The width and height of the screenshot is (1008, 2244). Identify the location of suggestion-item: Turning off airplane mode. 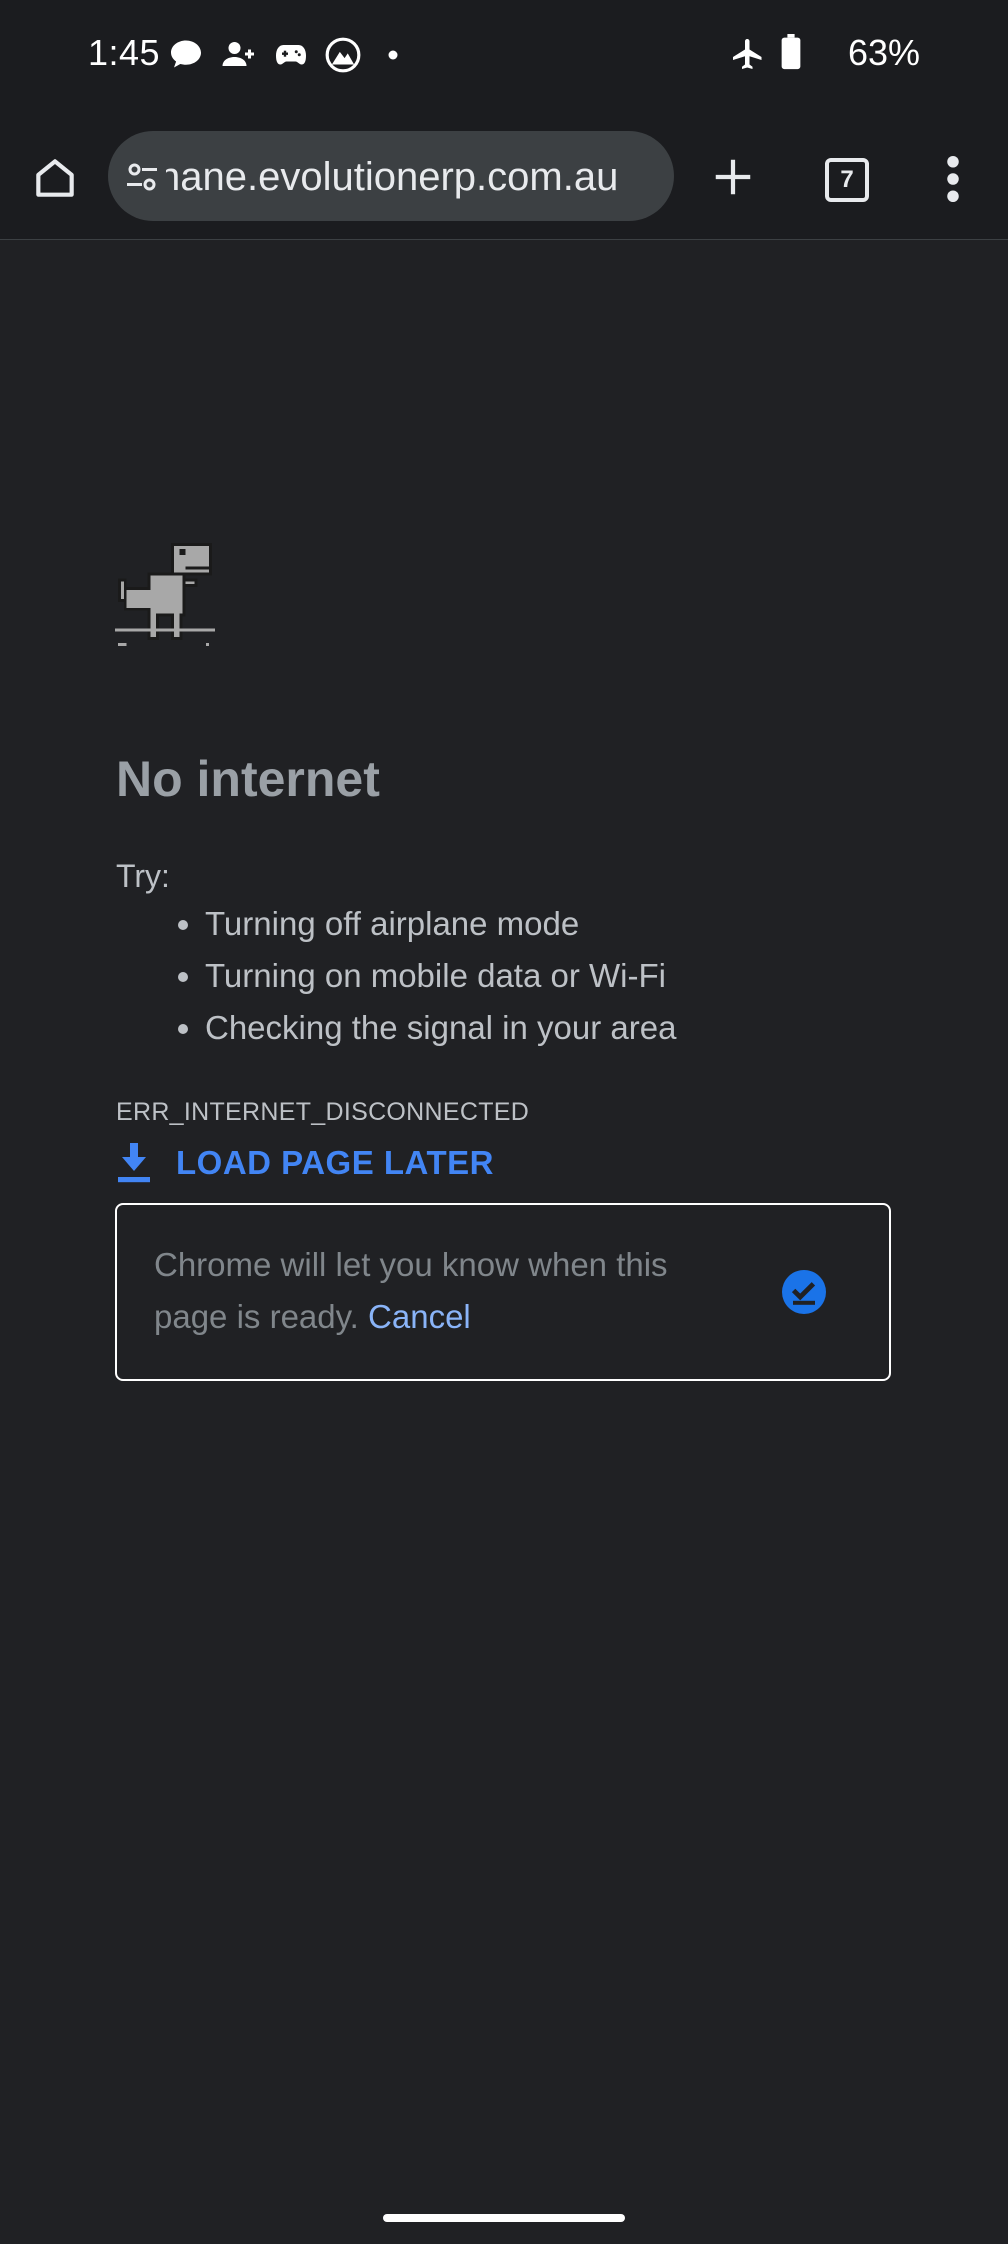
(426, 924).